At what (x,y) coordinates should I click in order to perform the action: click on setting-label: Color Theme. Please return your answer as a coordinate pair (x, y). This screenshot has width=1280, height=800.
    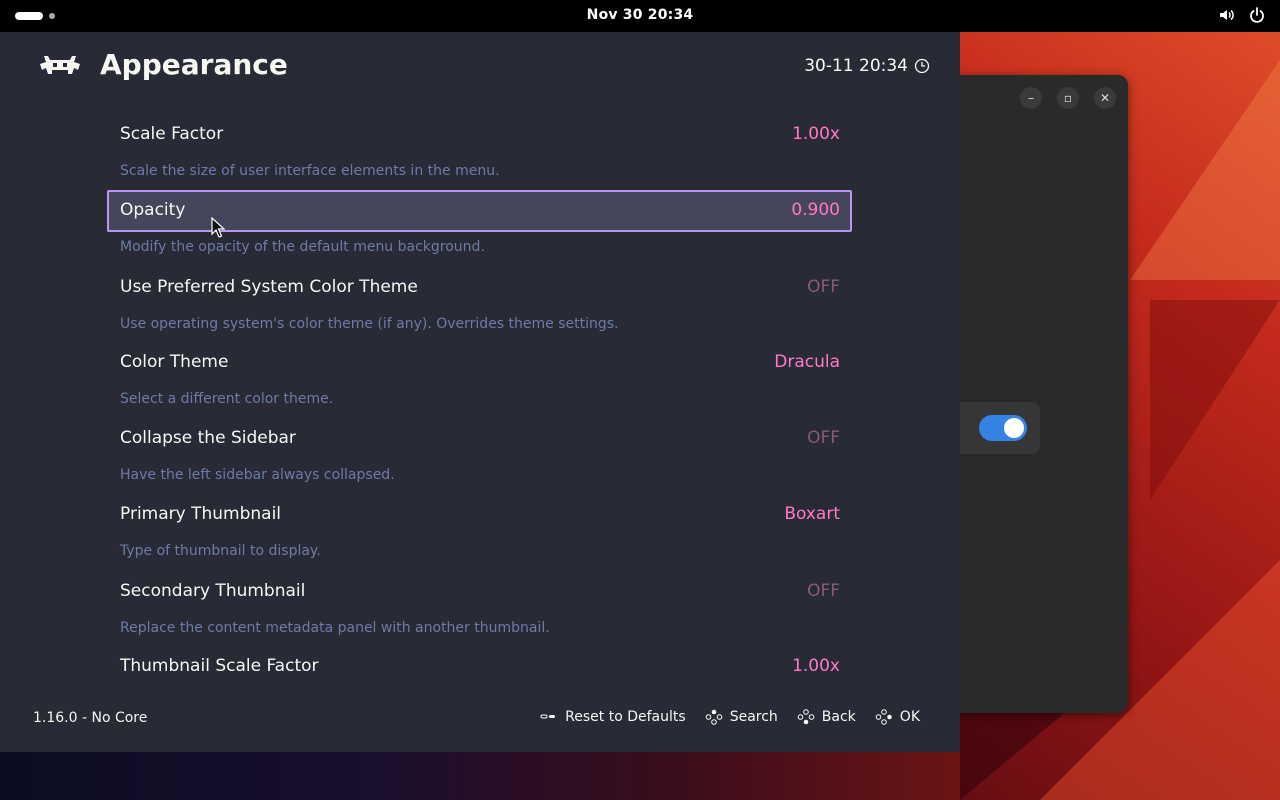
    Looking at the image, I should click on (174, 362).